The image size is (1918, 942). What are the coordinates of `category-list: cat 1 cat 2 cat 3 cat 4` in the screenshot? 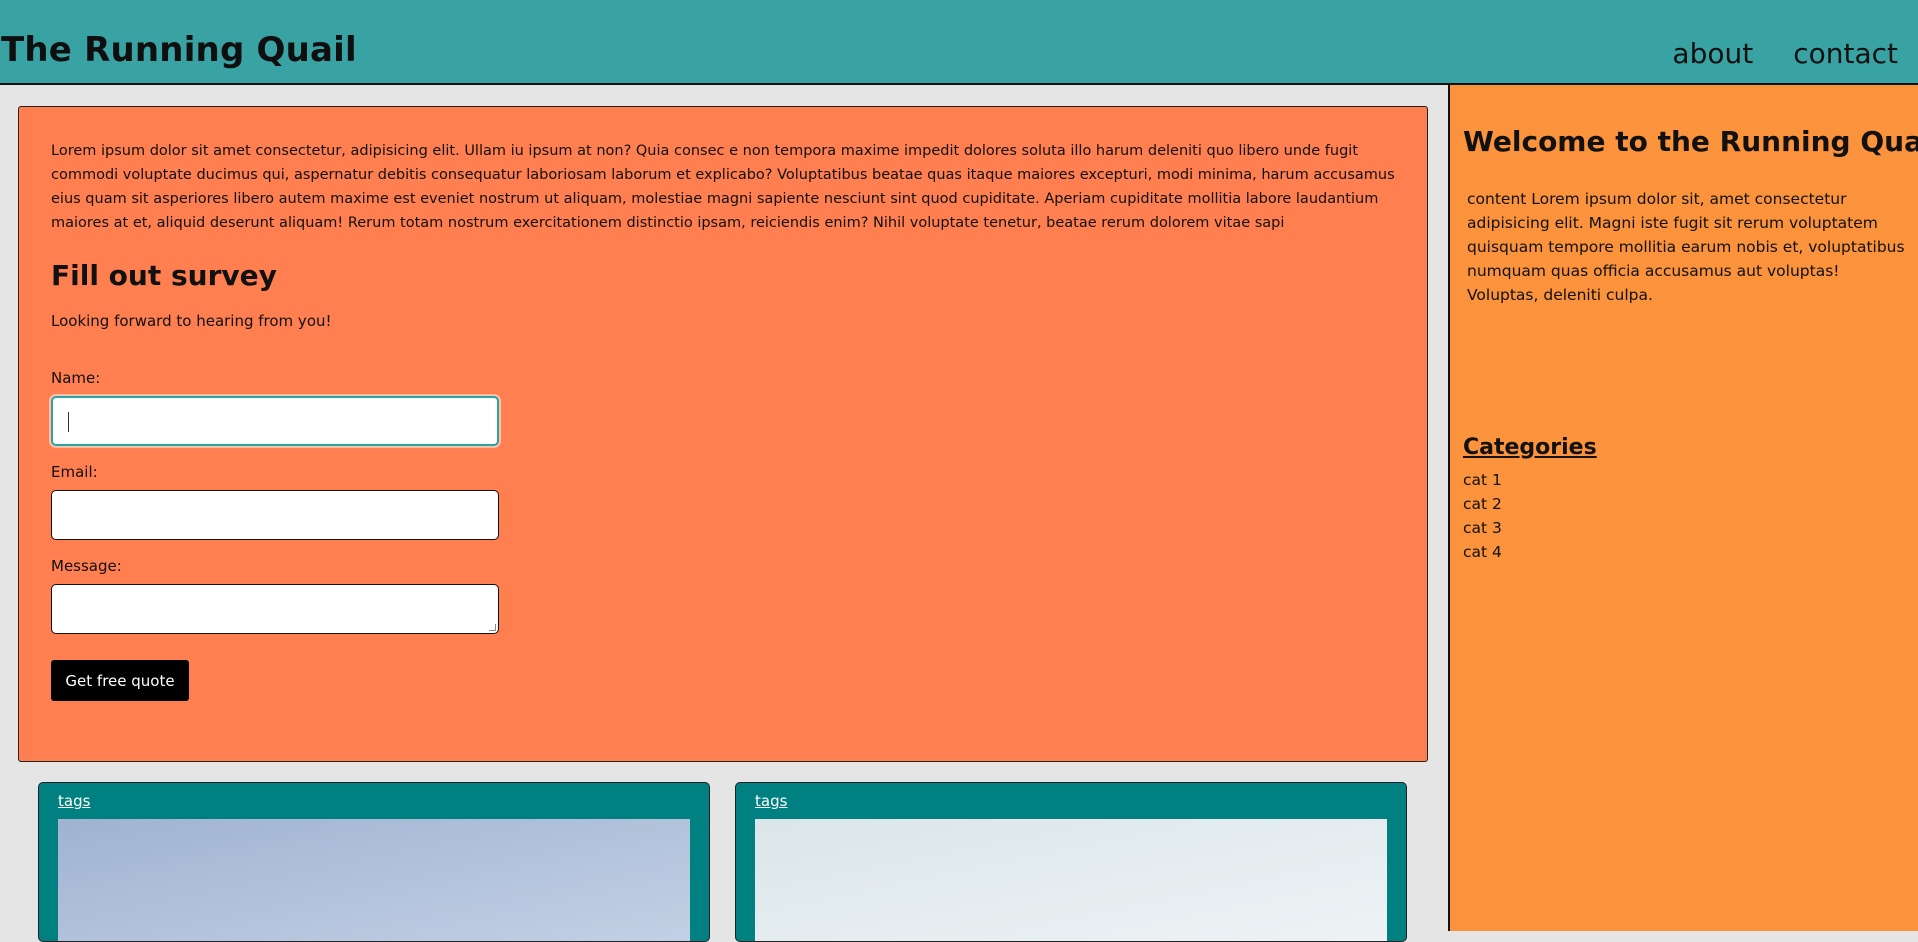 It's located at (1482, 516).